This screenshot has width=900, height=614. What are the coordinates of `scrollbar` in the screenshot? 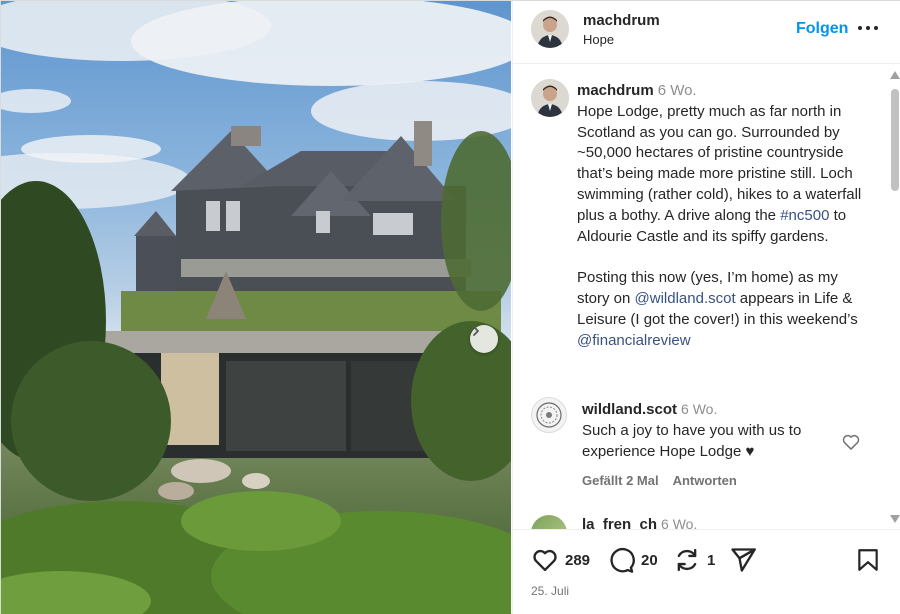 It's located at (894, 298).